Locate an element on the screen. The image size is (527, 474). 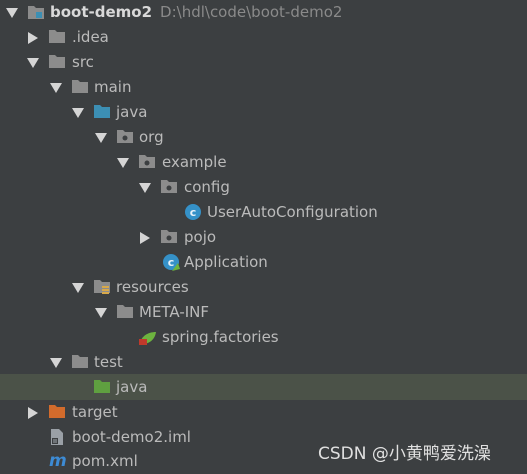
tree-row-target: target is located at coordinates (263, 412).